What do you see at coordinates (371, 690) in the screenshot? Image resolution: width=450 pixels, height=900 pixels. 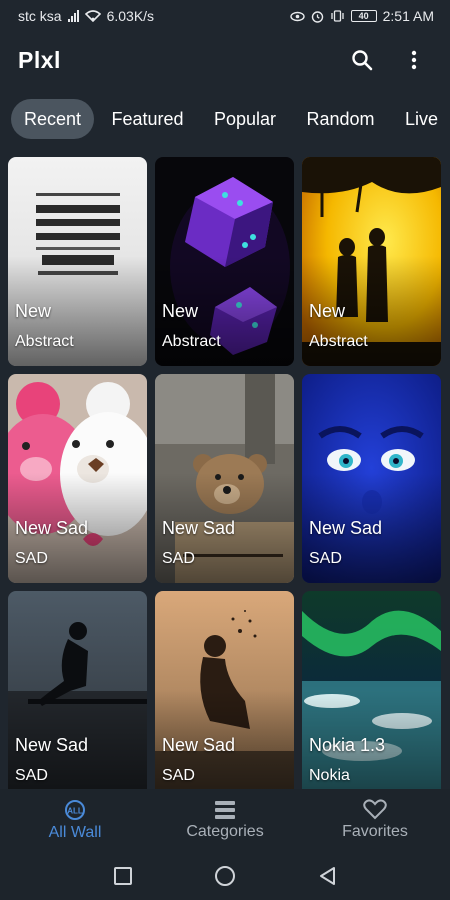 I see `wallpaper-card: Nokia 1.3 Nokia` at bounding box center [371, 690].